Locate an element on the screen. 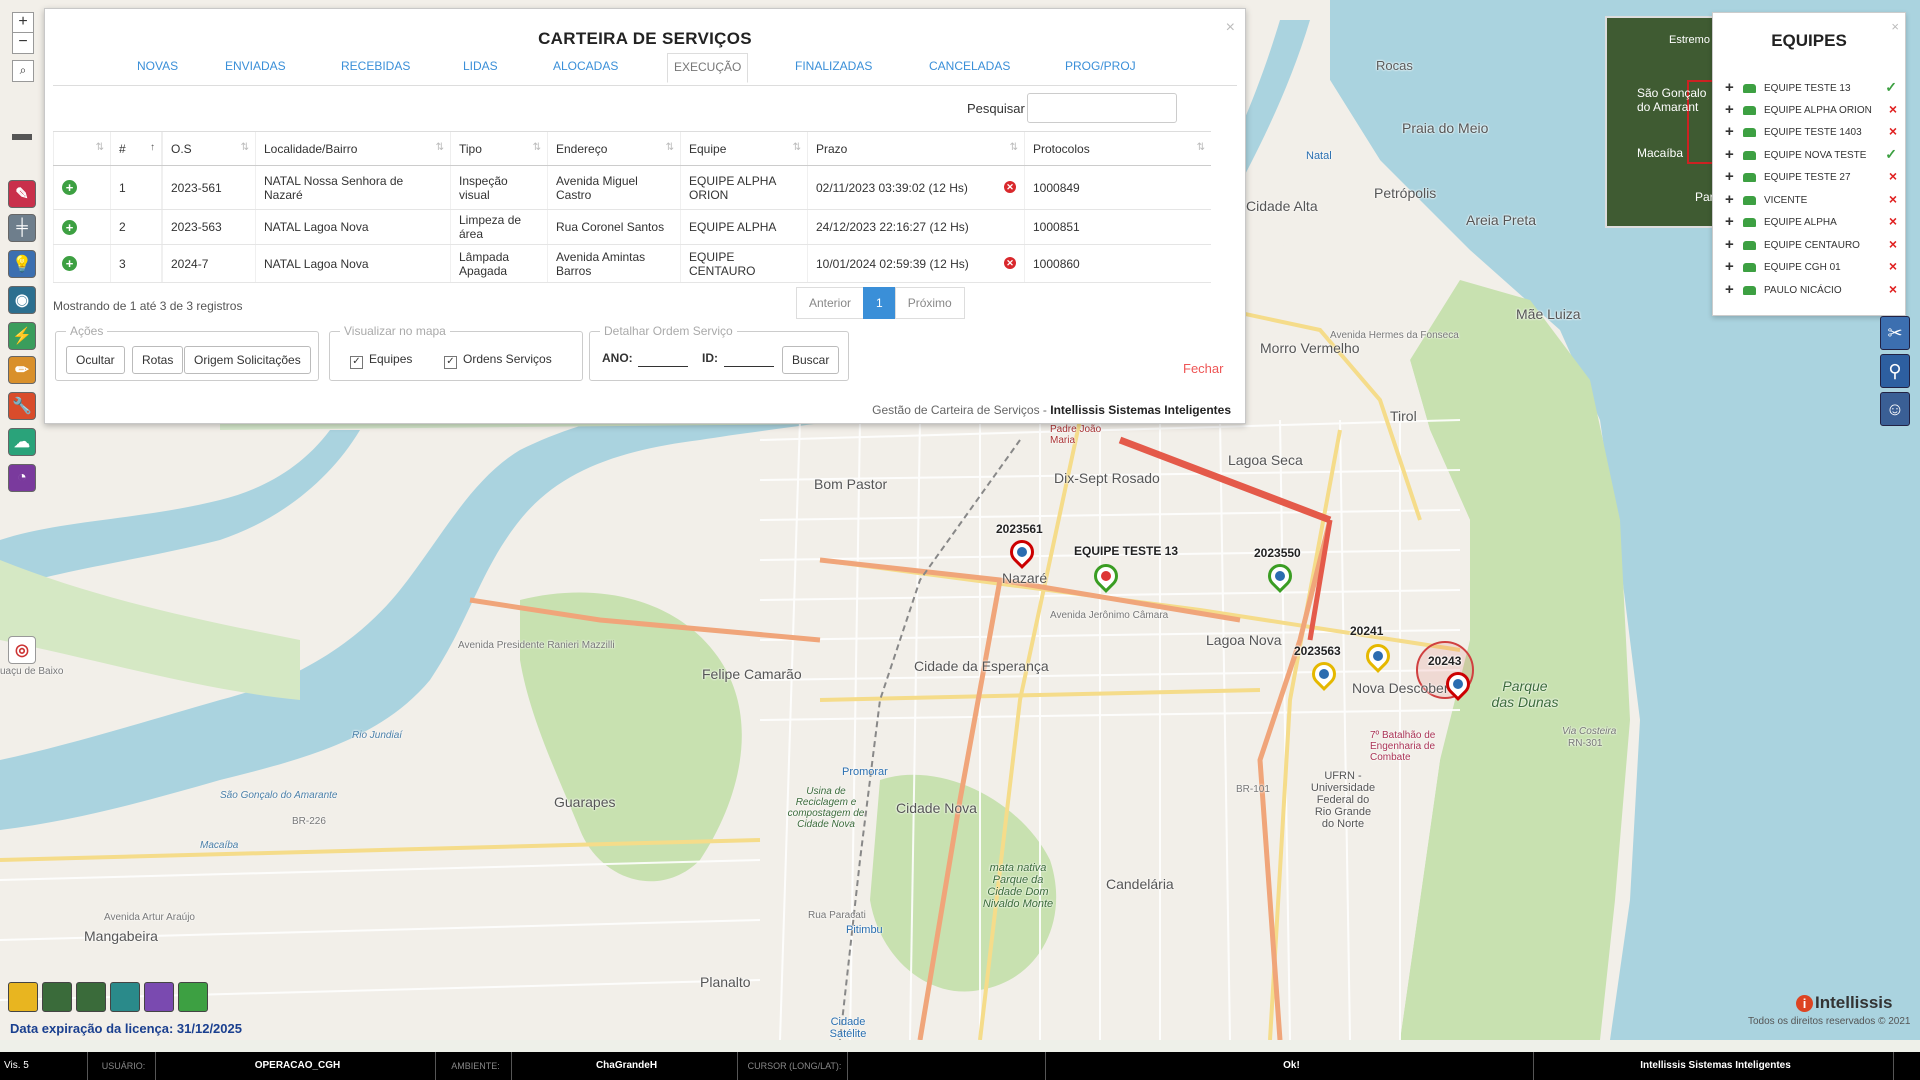 Image resolution: width=1920 pixels, height=1080 pixels. col-localidade: Localidade/Bairro ⇅ is located at coordinates (353, 148).